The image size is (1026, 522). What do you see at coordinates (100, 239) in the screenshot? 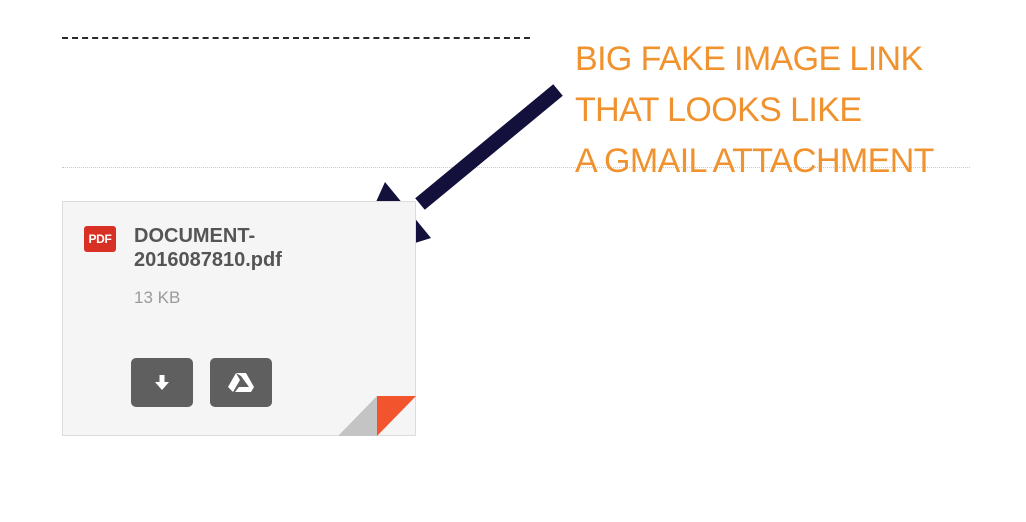
I see `pdf-file-icon: PDF` at bounding box center [100, 239].